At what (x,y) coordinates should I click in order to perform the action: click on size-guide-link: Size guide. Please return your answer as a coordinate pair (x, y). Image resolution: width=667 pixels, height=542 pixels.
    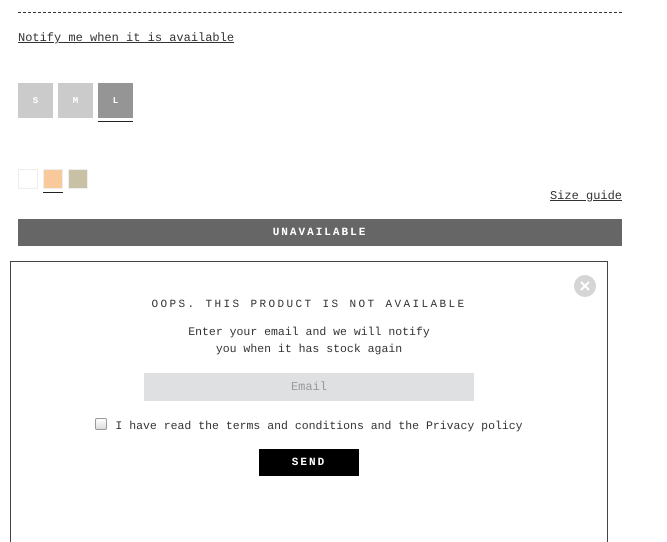
    Looking at the image, I should click on (586, 196).